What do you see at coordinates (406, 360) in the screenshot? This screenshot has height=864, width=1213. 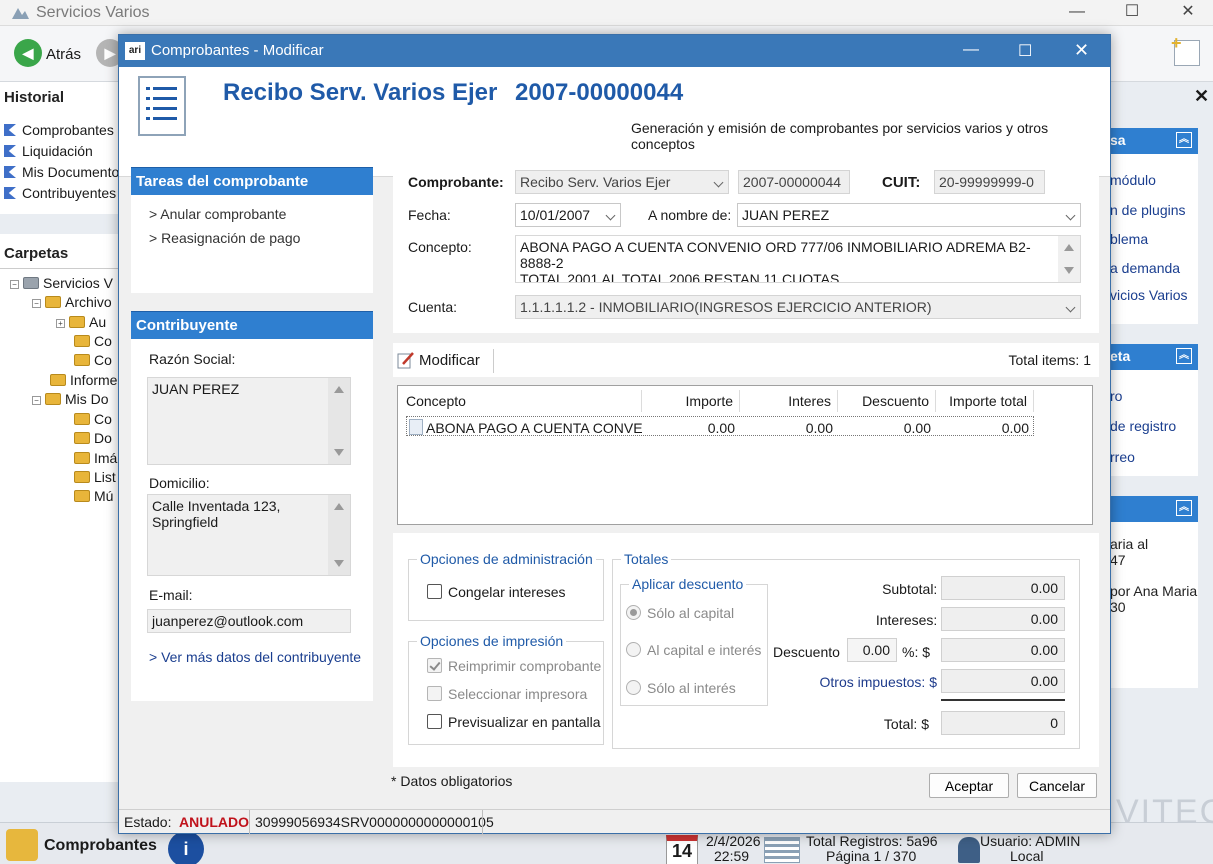 I see `edit-icon` at bounding box center [406, 360].